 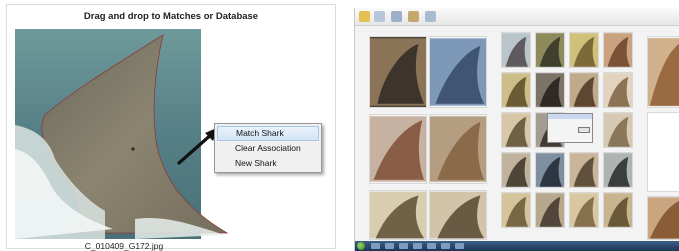 I want to click on dialog-ok-button, so click(x=584, y=130).